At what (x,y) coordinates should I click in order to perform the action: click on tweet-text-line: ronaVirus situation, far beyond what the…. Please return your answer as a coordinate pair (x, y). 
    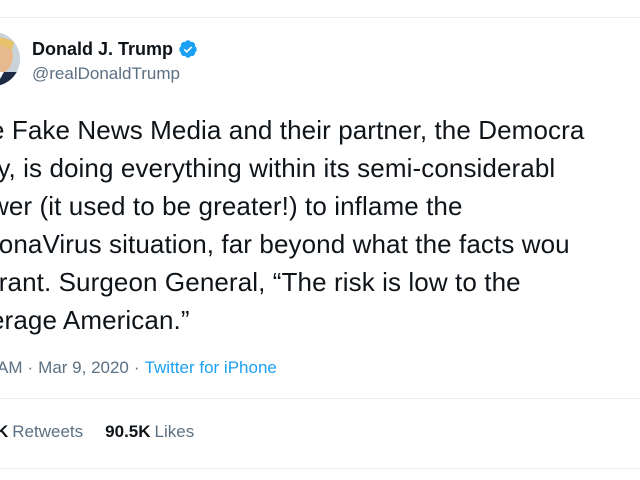
    Looking at the image, I should click on (285, 244).